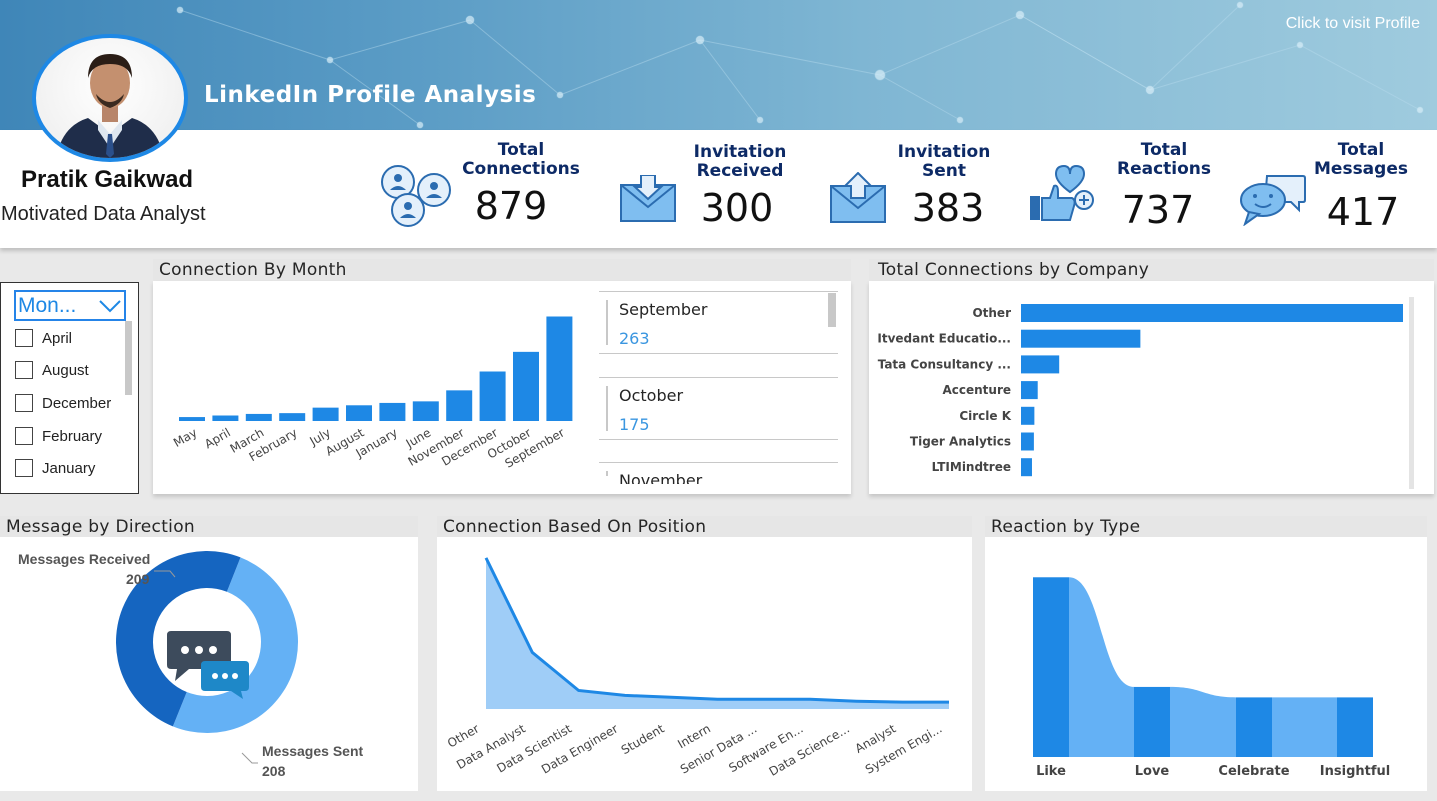 This screenshot has width=1437, height=801. What do you see at coordinates (1051, 771) in the screenshot?
I see `x-tick-label: Like` at bounding box center [1051, 771].